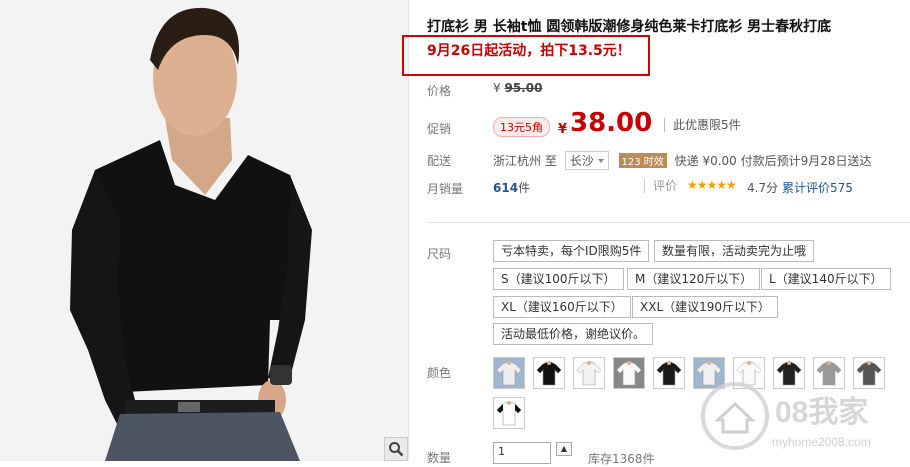 The width and height of the screenshot is (910, 467). I want to click on ship-label: 配送, so click(439, 161).